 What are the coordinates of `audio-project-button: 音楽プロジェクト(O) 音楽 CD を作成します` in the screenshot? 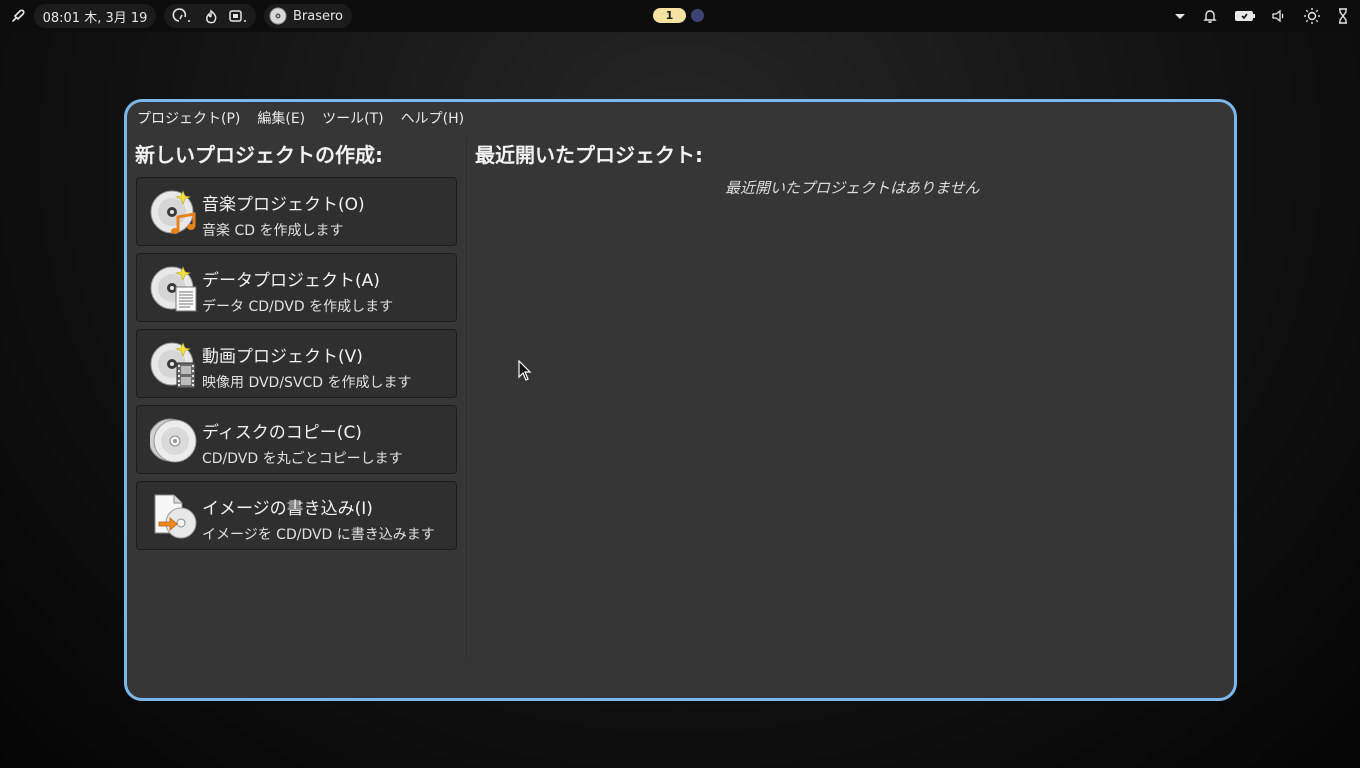 It's located at (296, 211).